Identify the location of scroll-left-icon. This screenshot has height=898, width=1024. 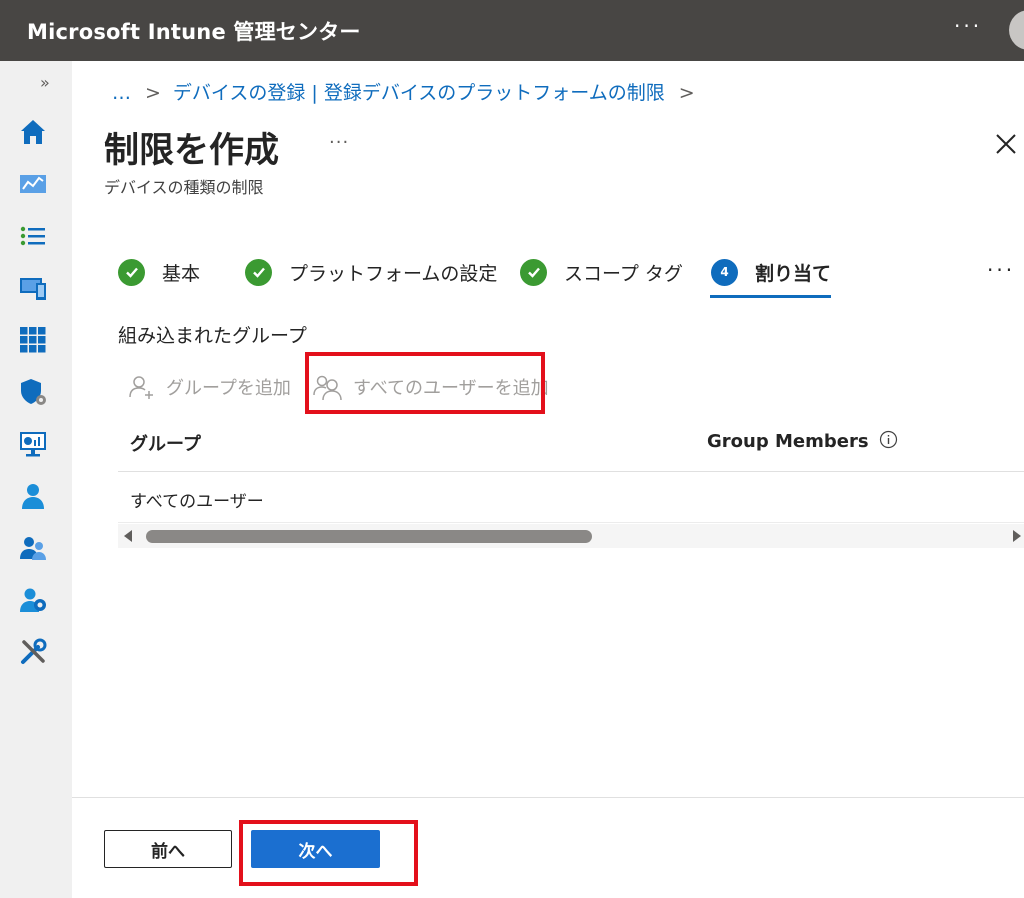
(128, 536).